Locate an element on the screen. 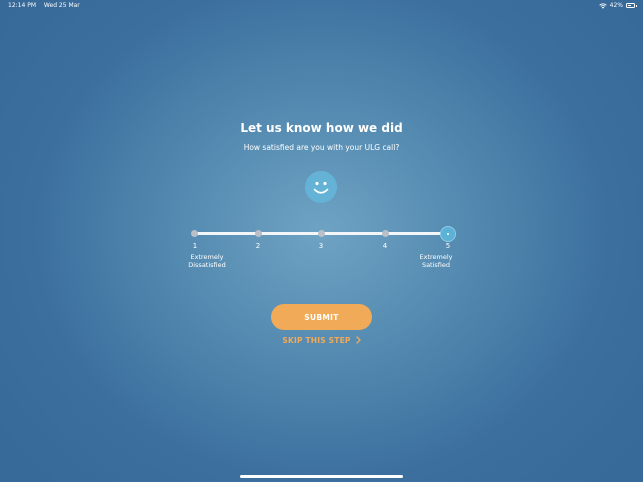  battery-percent: 42% is located at coordinates (616, 5).